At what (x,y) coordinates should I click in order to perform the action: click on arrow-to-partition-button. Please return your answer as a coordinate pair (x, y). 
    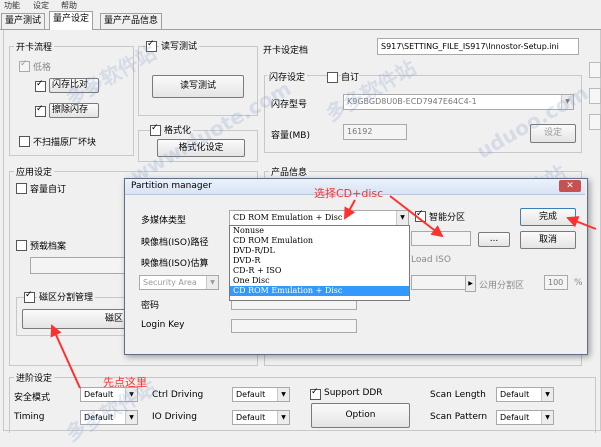
    Looking at the image, I should click on (65, 356).